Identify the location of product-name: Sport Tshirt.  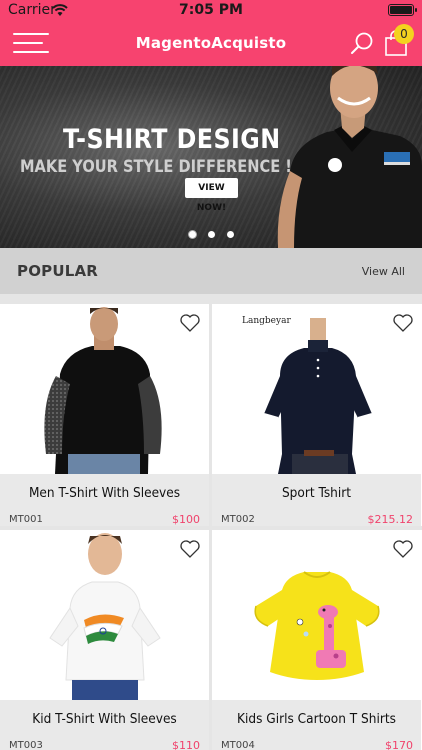
(316, 493).